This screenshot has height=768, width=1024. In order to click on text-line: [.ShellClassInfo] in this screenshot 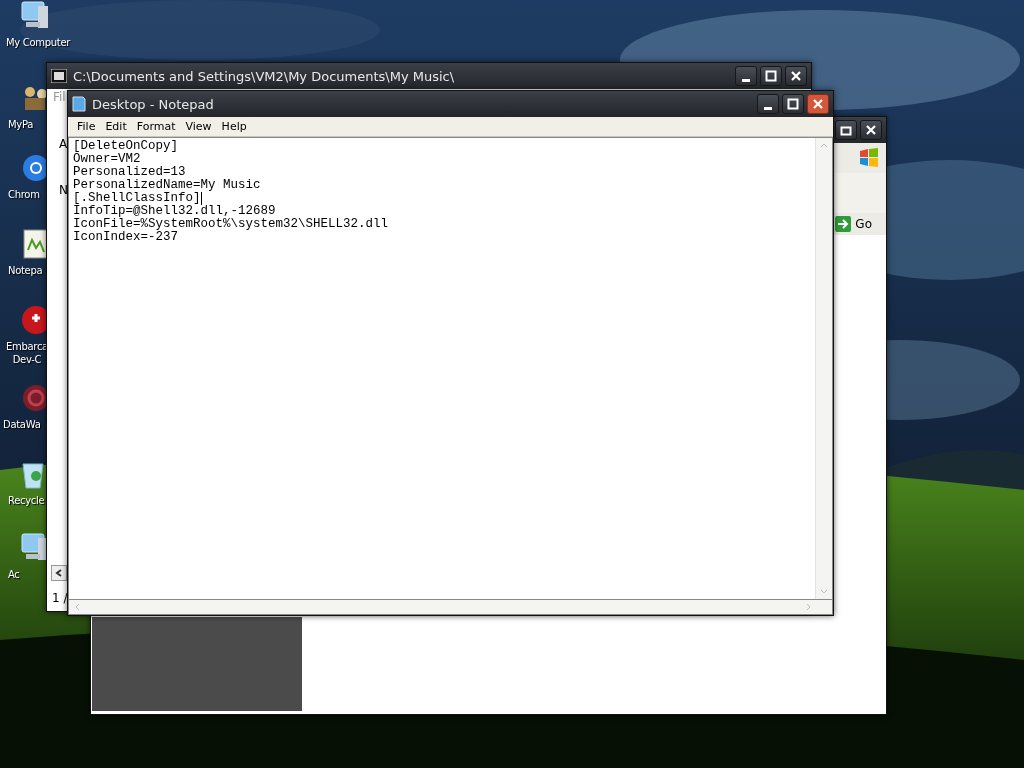, I will do `click(137, 198)`.